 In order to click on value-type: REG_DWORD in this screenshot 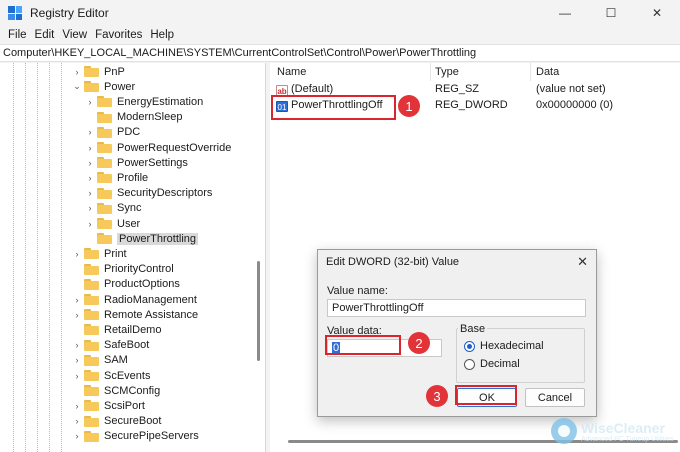, I will do `click(471, 105)`.